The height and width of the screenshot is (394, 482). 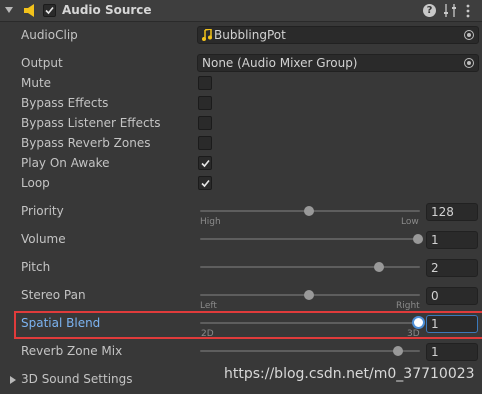 What do you see at coordinates (42, 63) in the screenshot?
I see `output-label: Output` at bounding box center [42, 63].